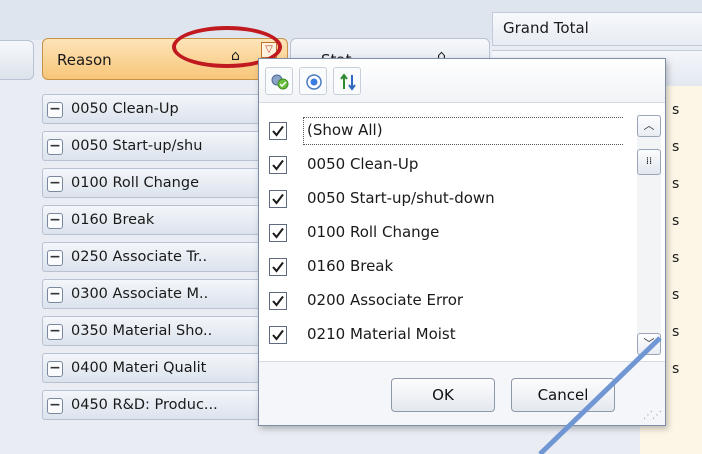  Describe the element at coordinates (649, 162) in the screenshot. I see `scroll-thumb: ⁞⁞` at that location.